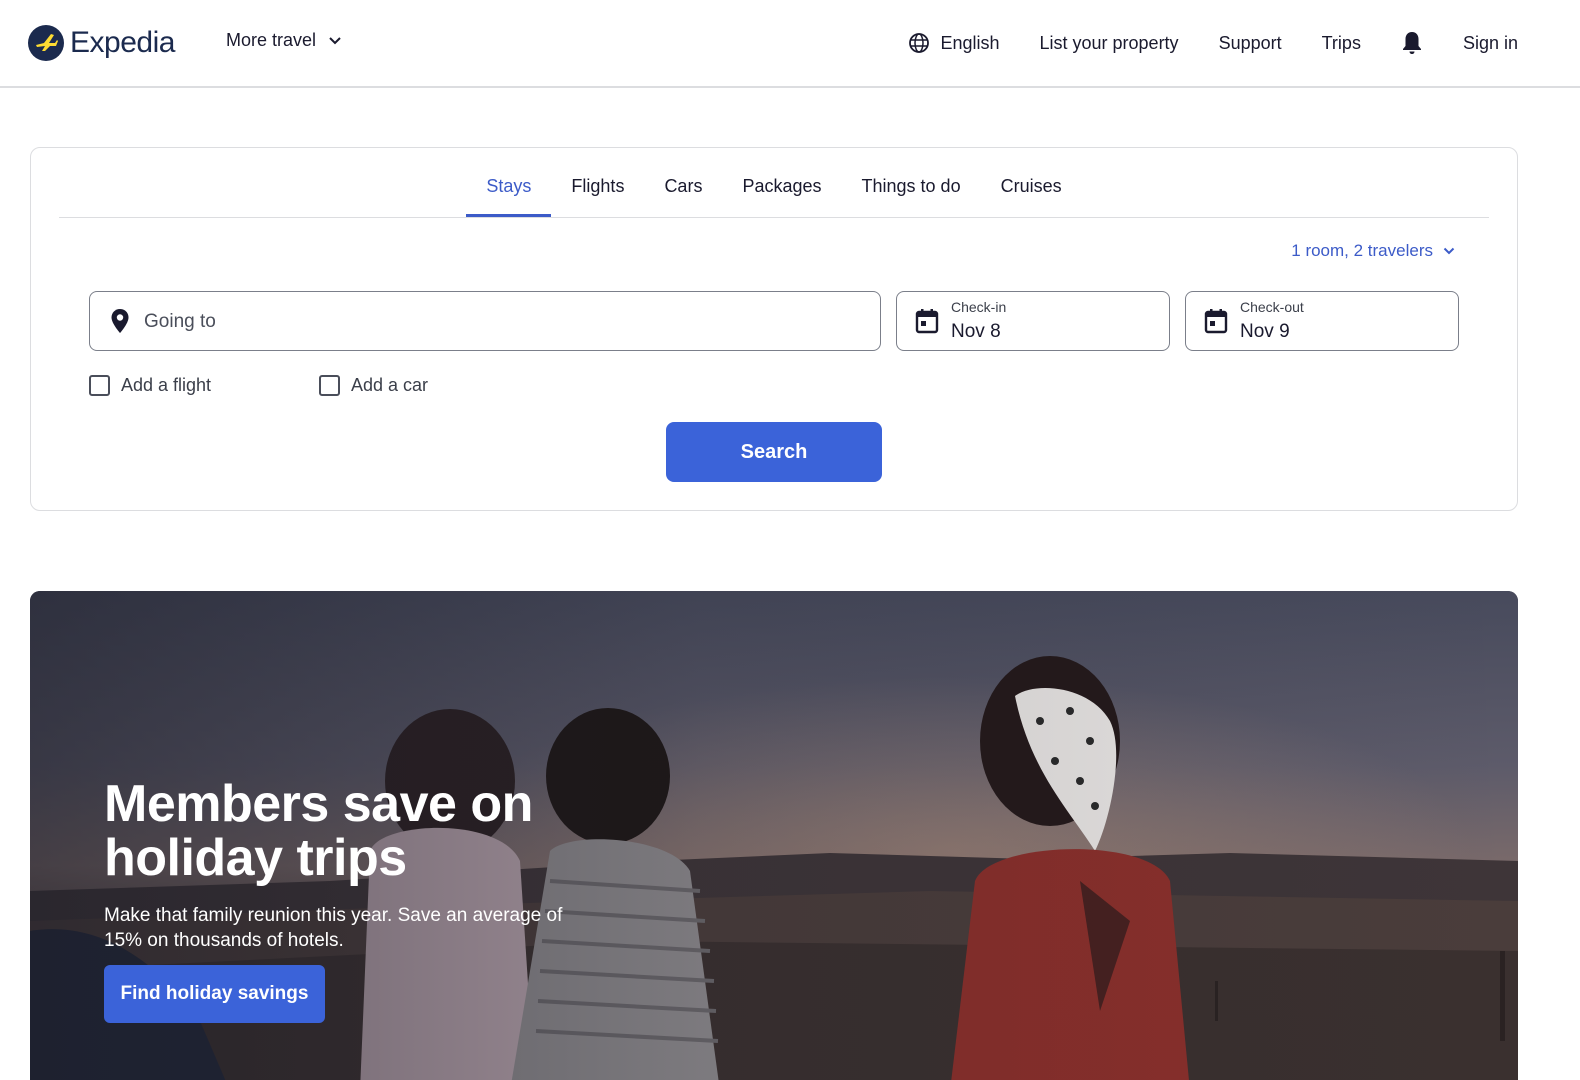 This screenshot has height=1080, width=1580. What do you see at coordinates (970, 42) in the screenshot?
I see `language-label: English` at bounding box center [970, 42].